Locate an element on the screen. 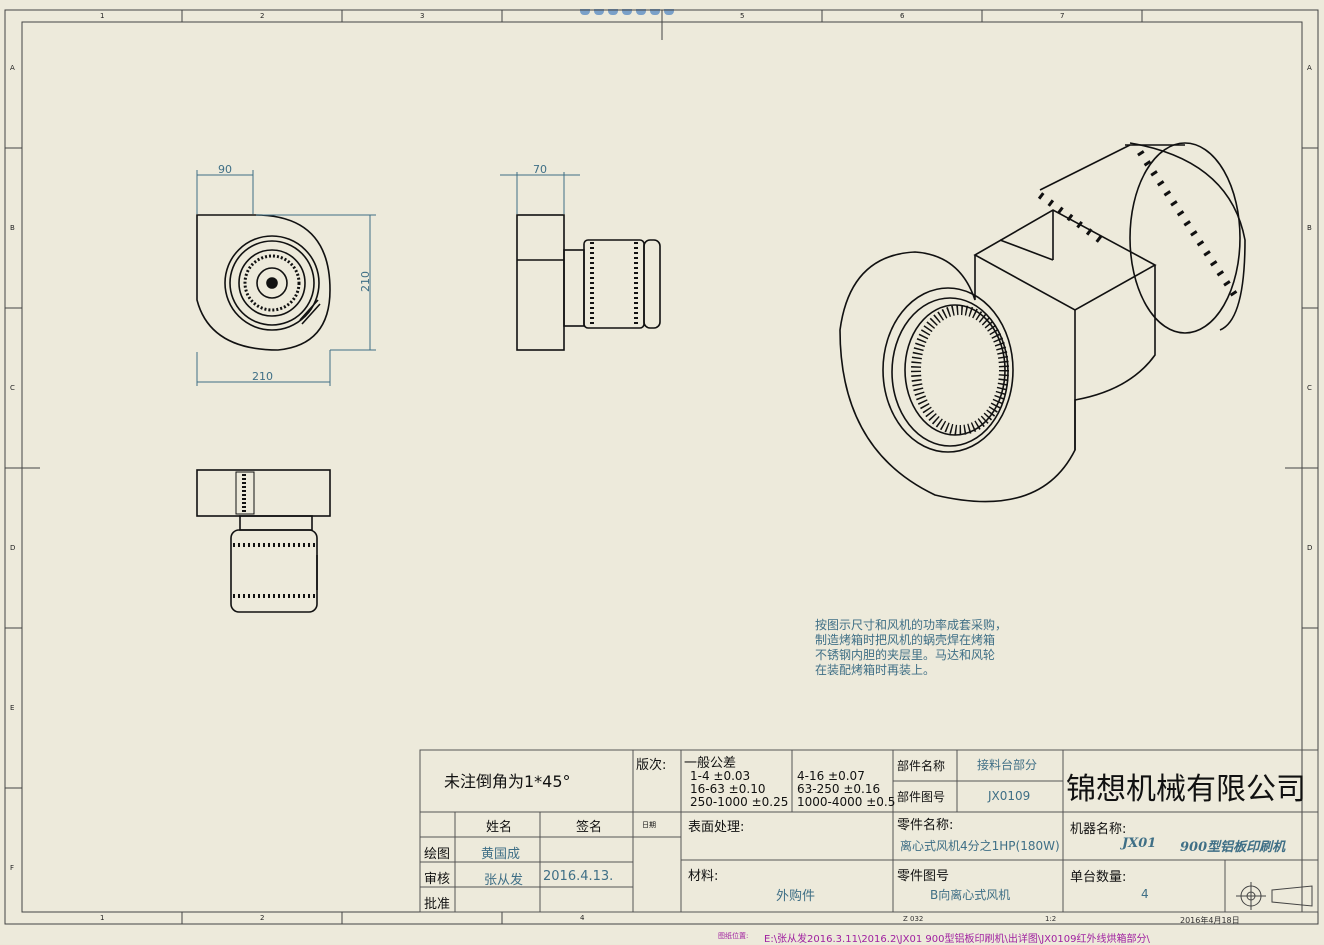  tolerance-col-2: 4-16 ±0.07 63-250 ±0.16 1000-4000 ±0.5 is located at coordinates (846, 789).